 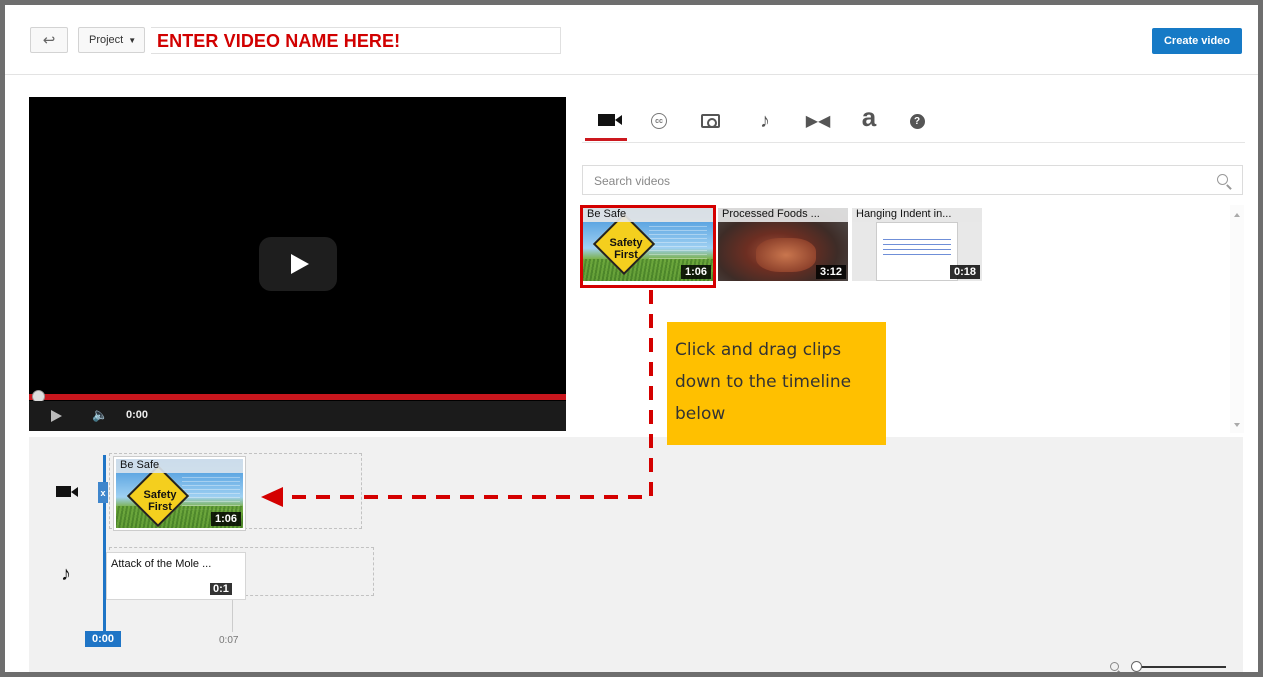 What do you see at coordinates (176, 576) in the screenshot?
I see `timeline-audio-clip: Attack of the Mole ... 0:1` at bounding box center [176, 576].